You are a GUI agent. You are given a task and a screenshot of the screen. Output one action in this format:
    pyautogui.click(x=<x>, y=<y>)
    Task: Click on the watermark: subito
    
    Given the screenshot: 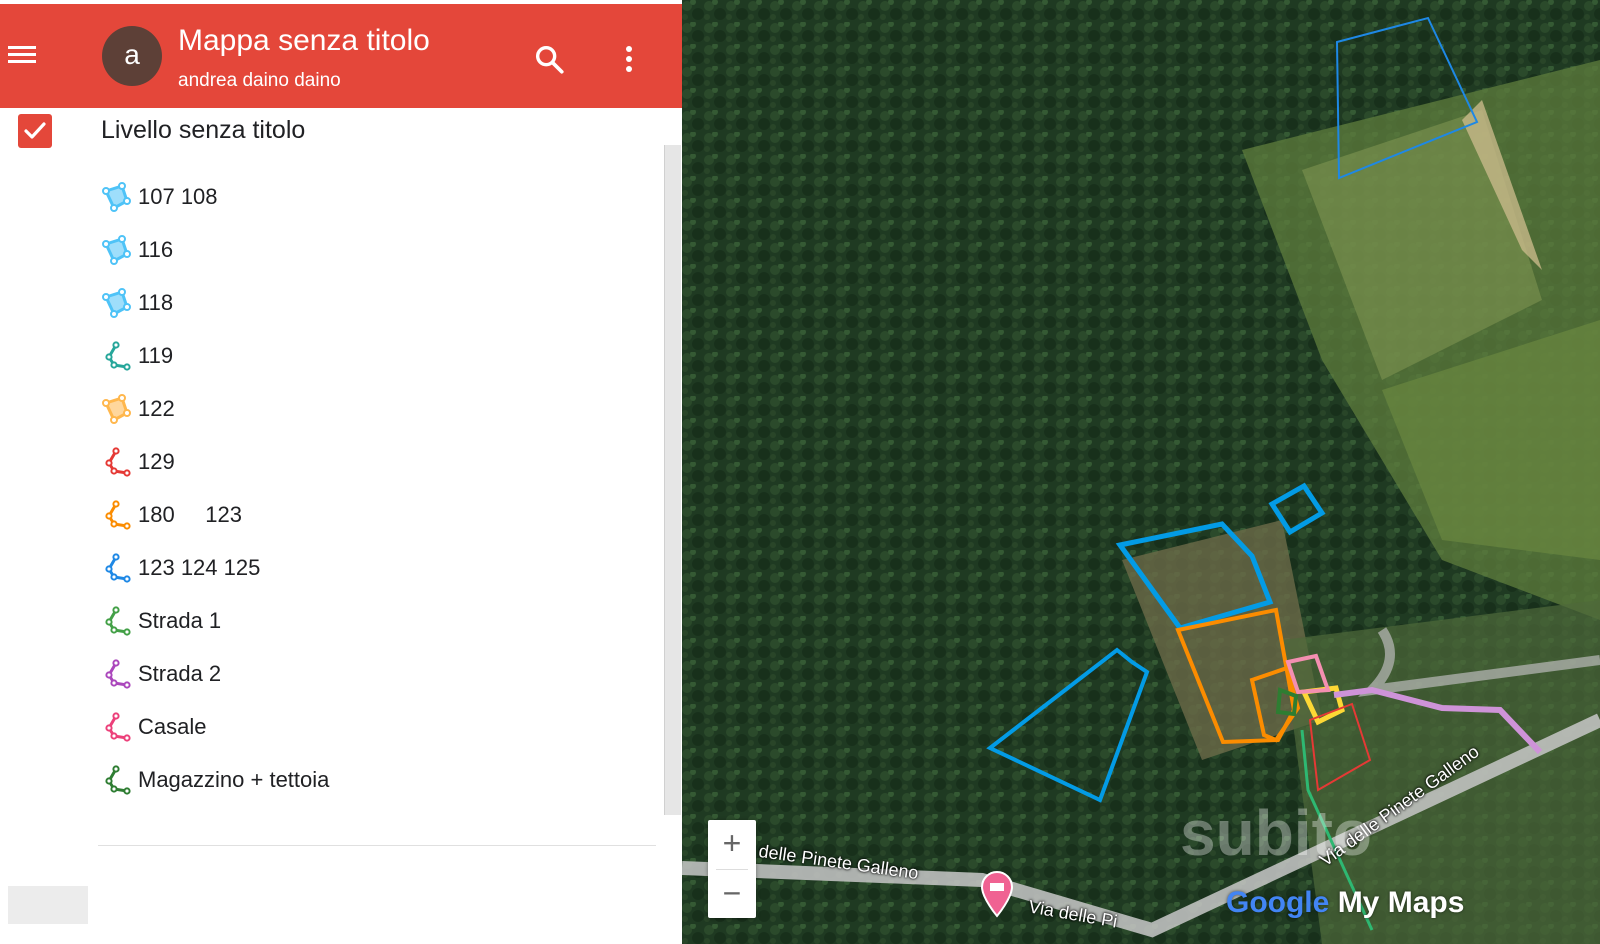 What is the action you would take?
    pyautogui.click(x=1276, y=833)
    